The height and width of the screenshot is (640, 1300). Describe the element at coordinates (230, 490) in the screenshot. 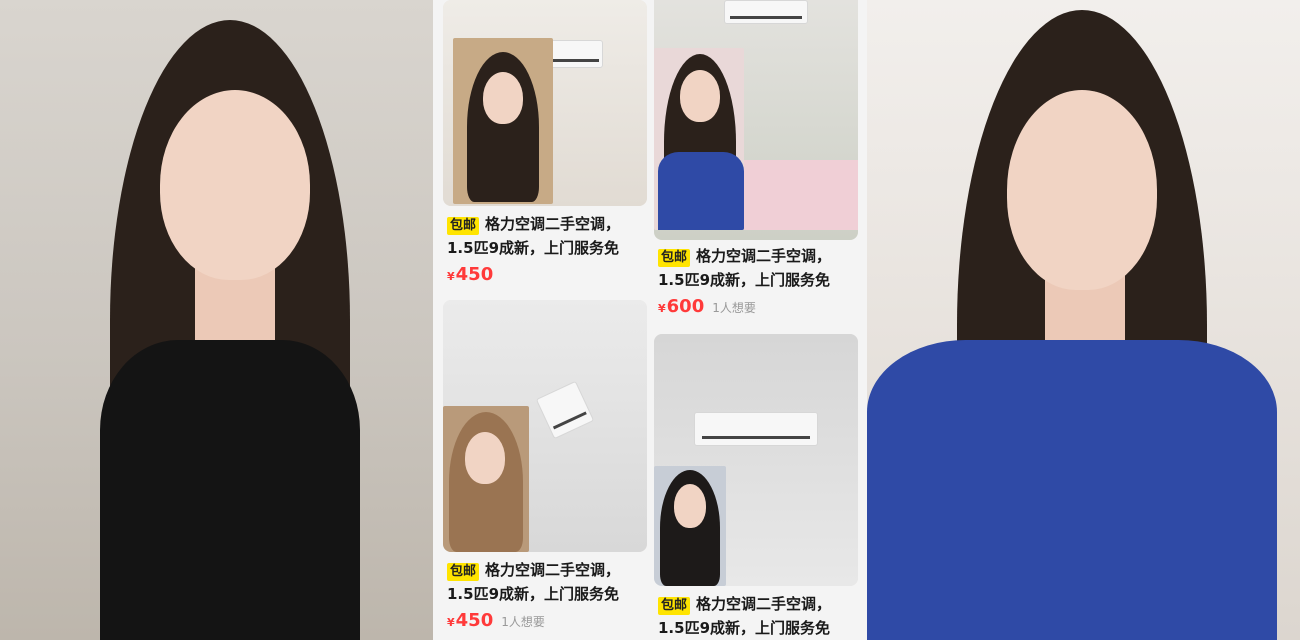

I see `black-top-shape` at that location.